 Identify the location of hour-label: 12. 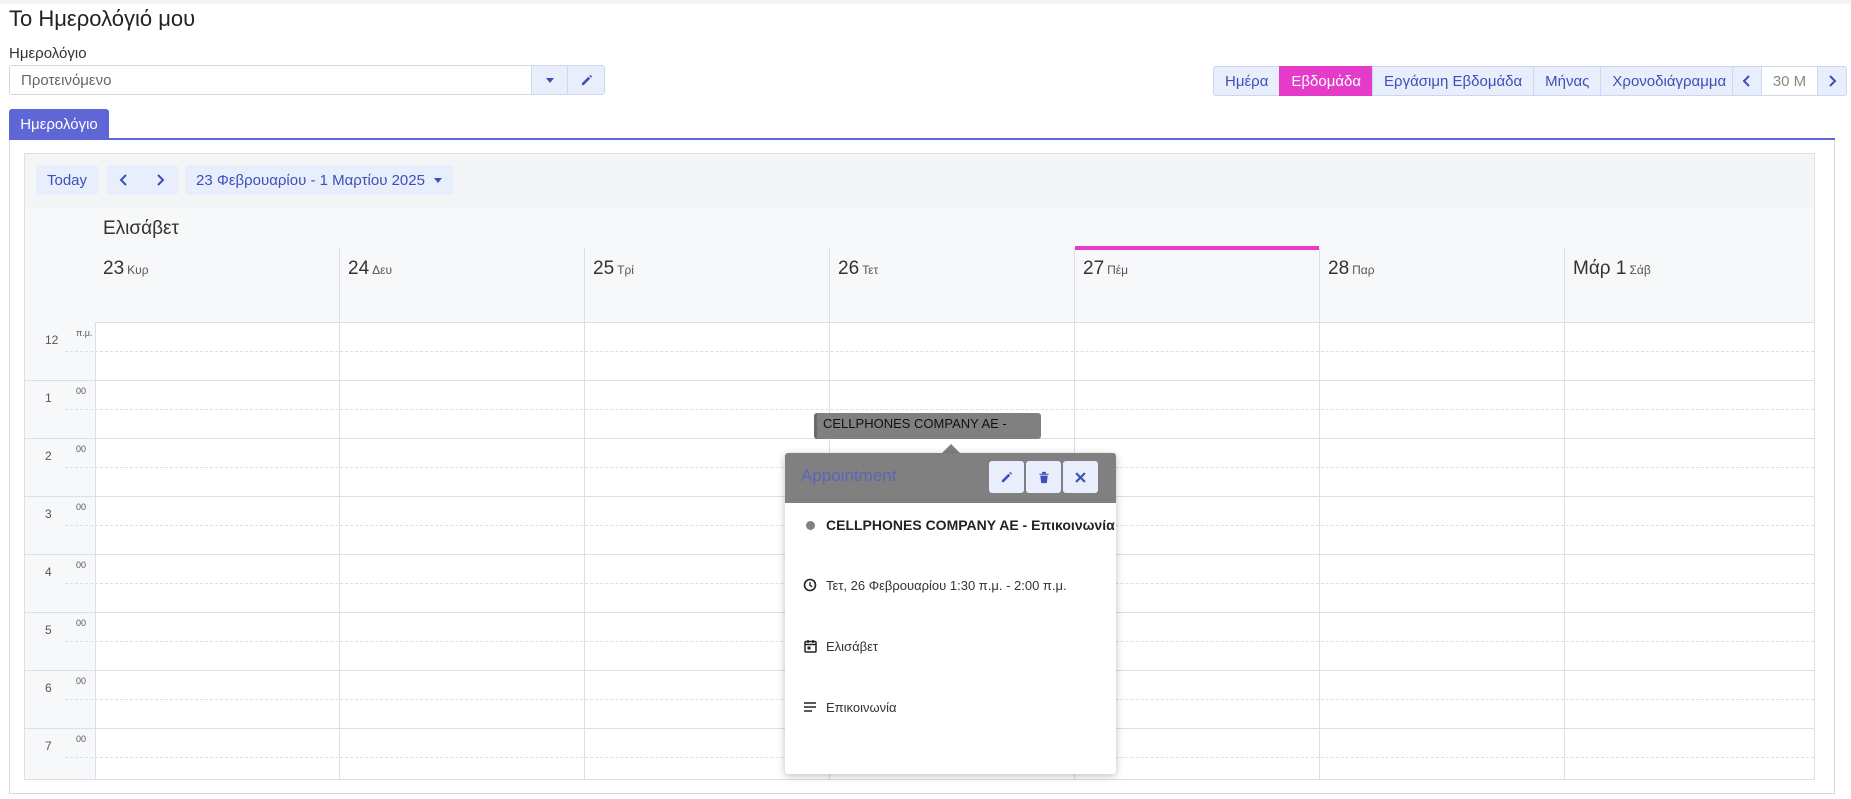
(52, 340).